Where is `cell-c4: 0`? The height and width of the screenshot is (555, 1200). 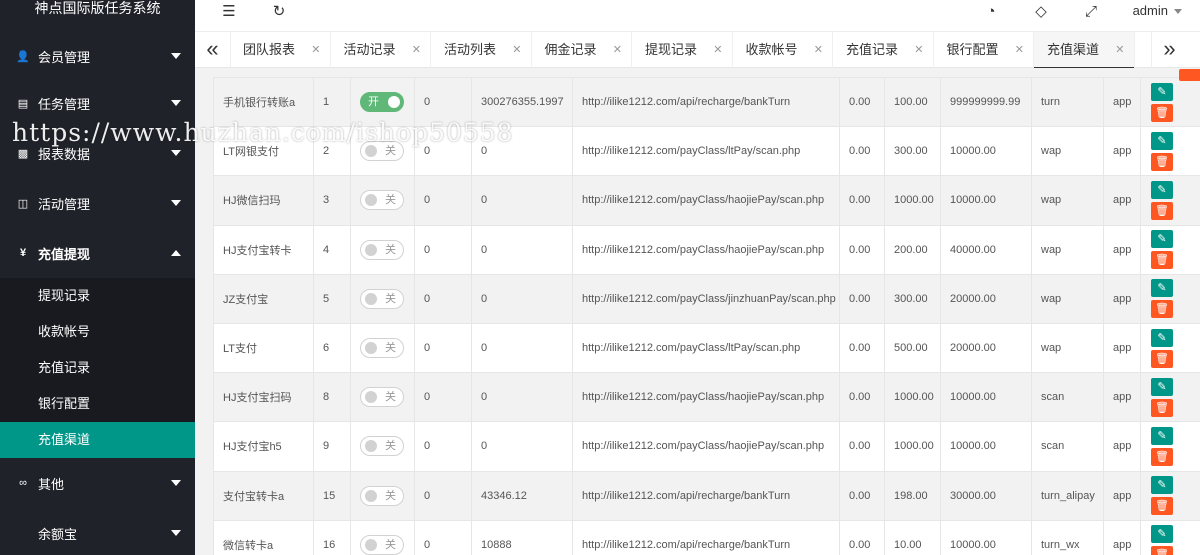 cell-c4: 0 is located at coordinates (522, 348).